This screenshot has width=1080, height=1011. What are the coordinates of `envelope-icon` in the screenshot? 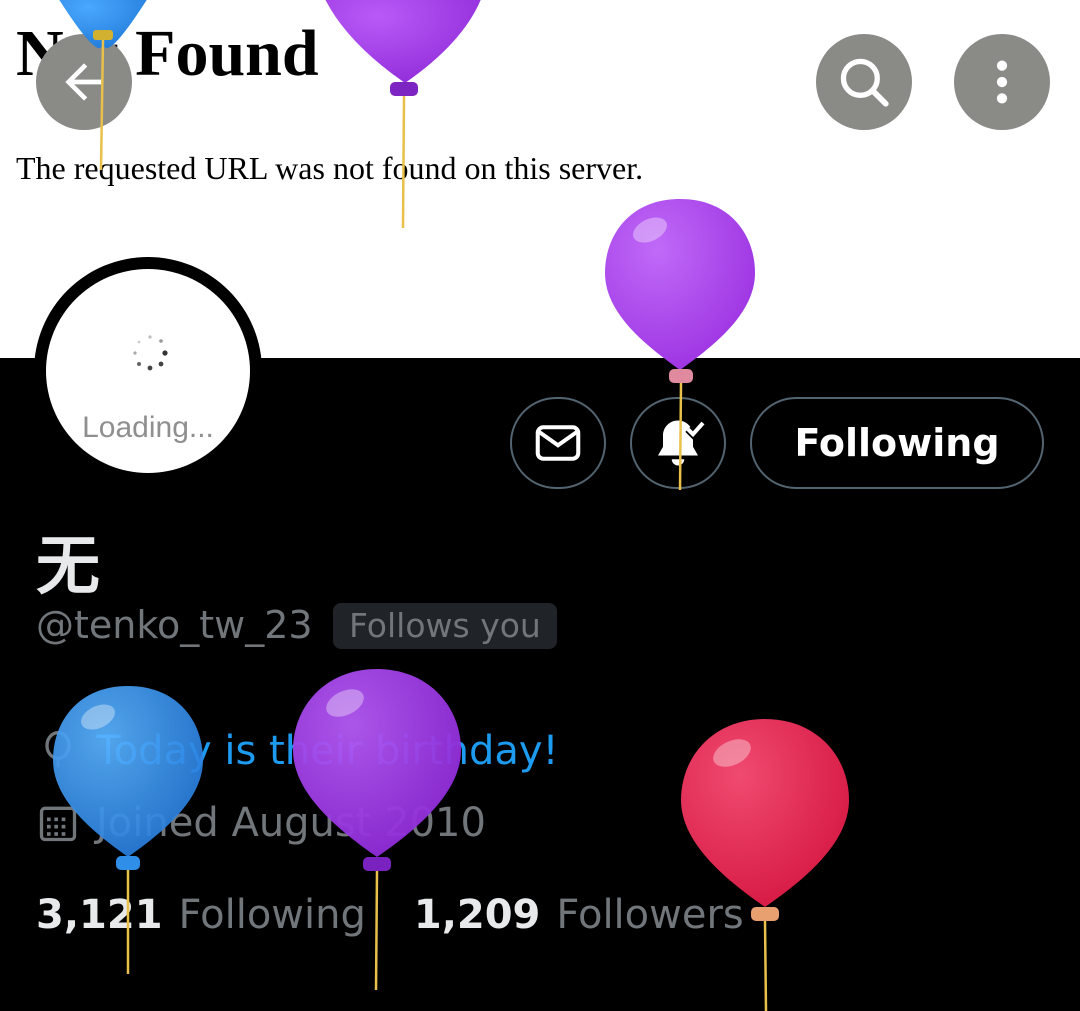 It's located at (558, 443).